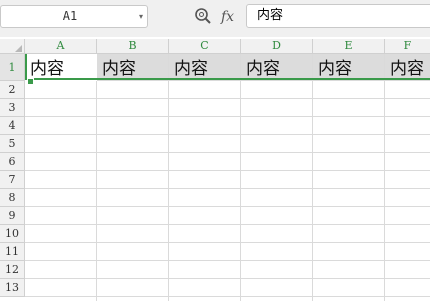 Image resolution: width=430 pixels, height=301 pixels. Describe the element at coordinates (349, 46) in the screenshot. I see `column-header-e: E` at that location.